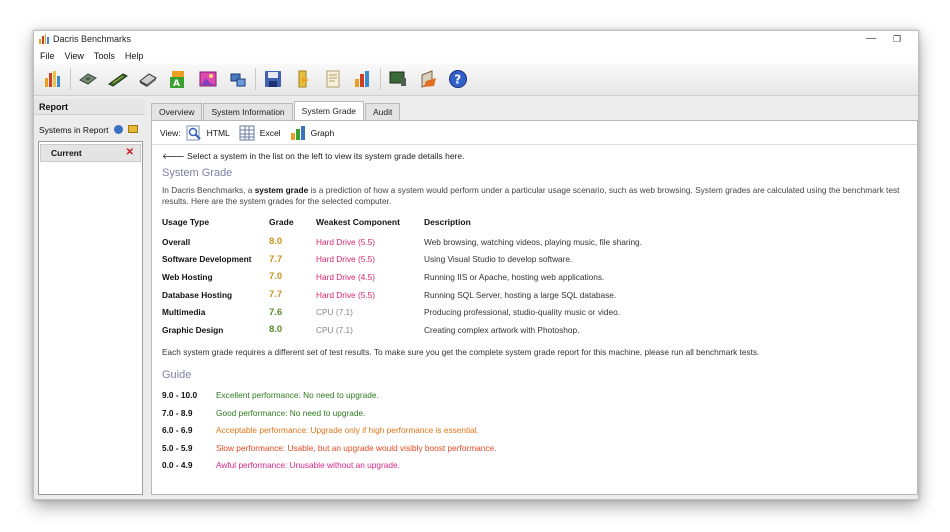 Image resolution: width=950 pixels, height=532 pixels. Describe the element at coordinates (248, 111) in the screenshot. I see `tab-system-information: System Information` at that location.